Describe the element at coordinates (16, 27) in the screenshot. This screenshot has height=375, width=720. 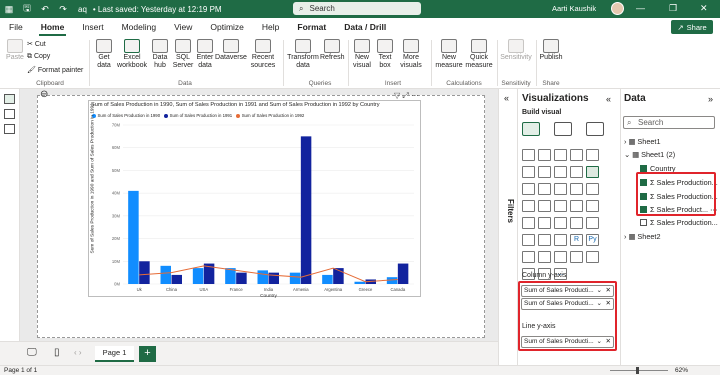
I see `menu-file: File` at that location.